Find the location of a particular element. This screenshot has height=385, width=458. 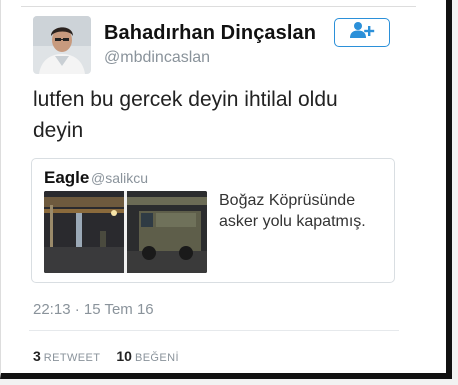

tweet-stats: 3 RETWEET 10 BEĞENİ is located at coordinates (114, 356).